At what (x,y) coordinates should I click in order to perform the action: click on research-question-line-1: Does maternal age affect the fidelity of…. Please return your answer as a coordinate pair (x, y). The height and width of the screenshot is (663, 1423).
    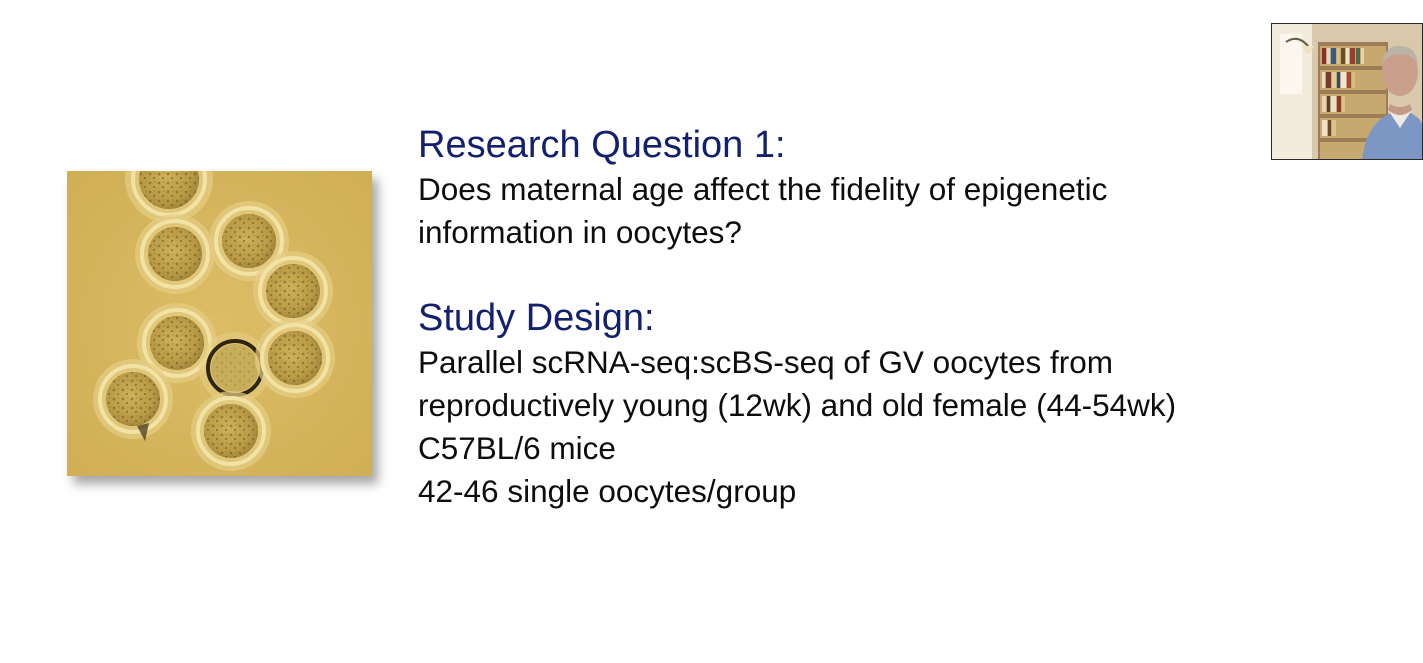
    Looking at the image, I should click on (763, 189).